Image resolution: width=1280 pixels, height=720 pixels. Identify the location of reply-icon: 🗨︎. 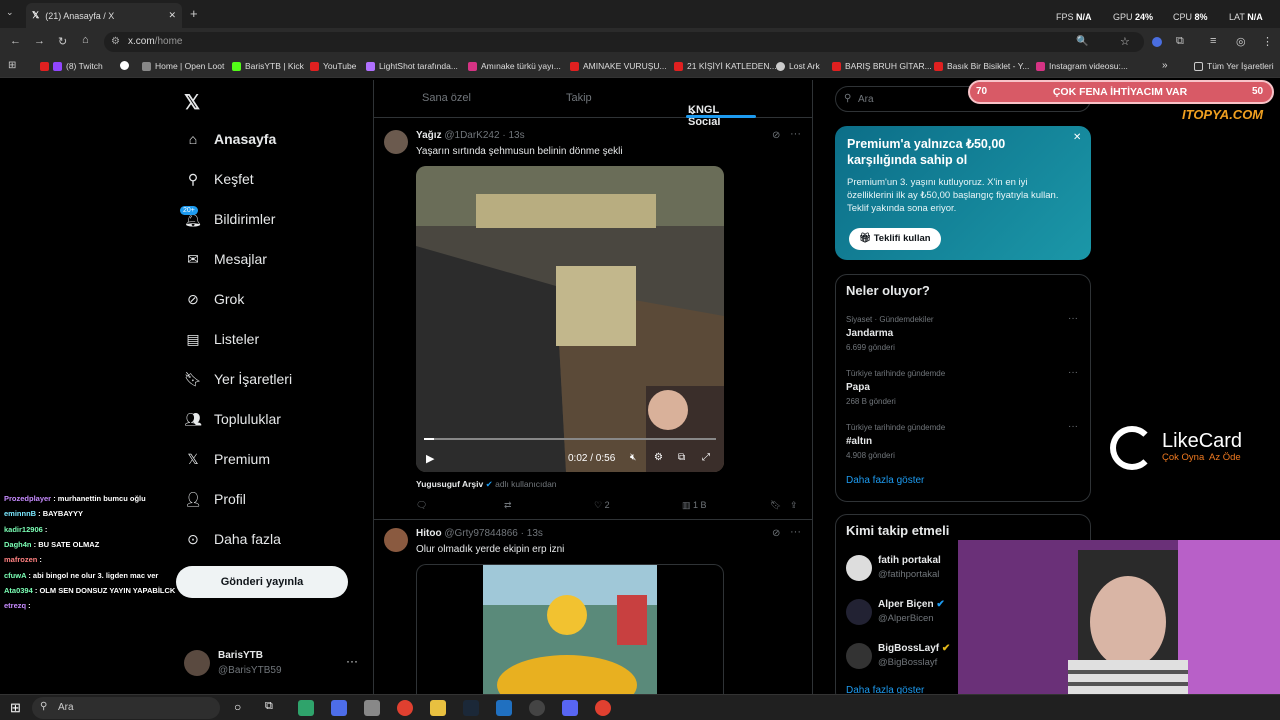
(421, 505).